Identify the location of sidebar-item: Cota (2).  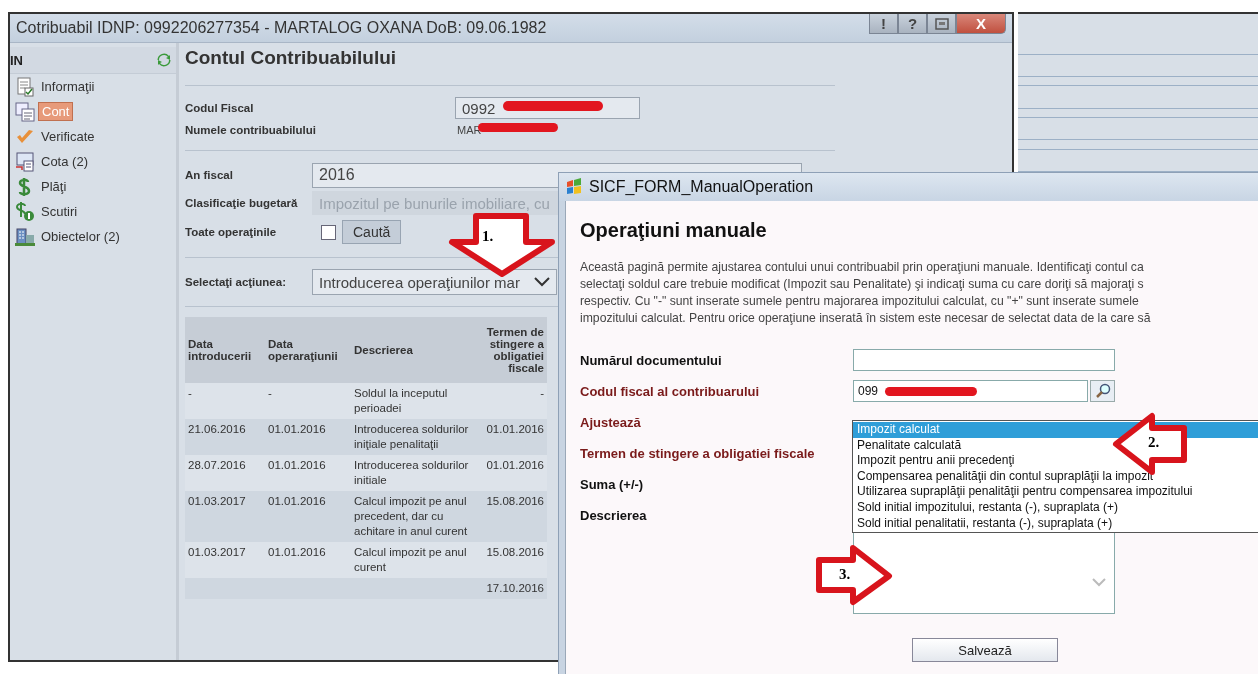
(64, 161).